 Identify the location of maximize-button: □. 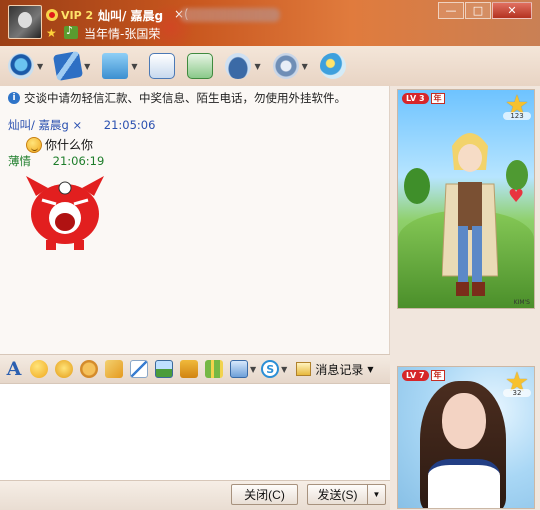
(478, 10).